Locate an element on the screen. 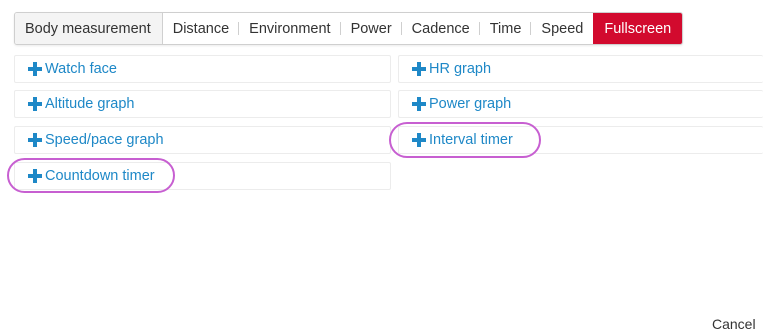 The image size is (763, 336). tab-environment: Environment is located at coordinates (290, 28).